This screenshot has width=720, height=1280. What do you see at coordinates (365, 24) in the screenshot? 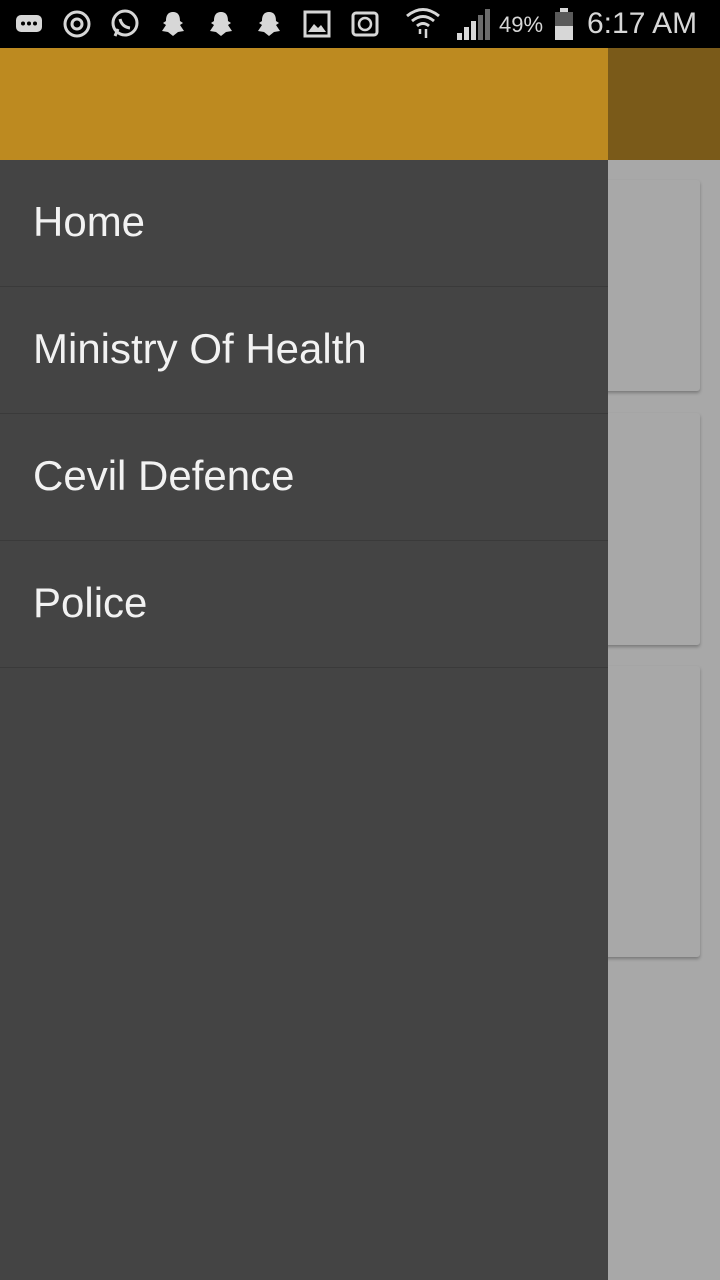
I see `money-icon` at bounding box center [365, 24].